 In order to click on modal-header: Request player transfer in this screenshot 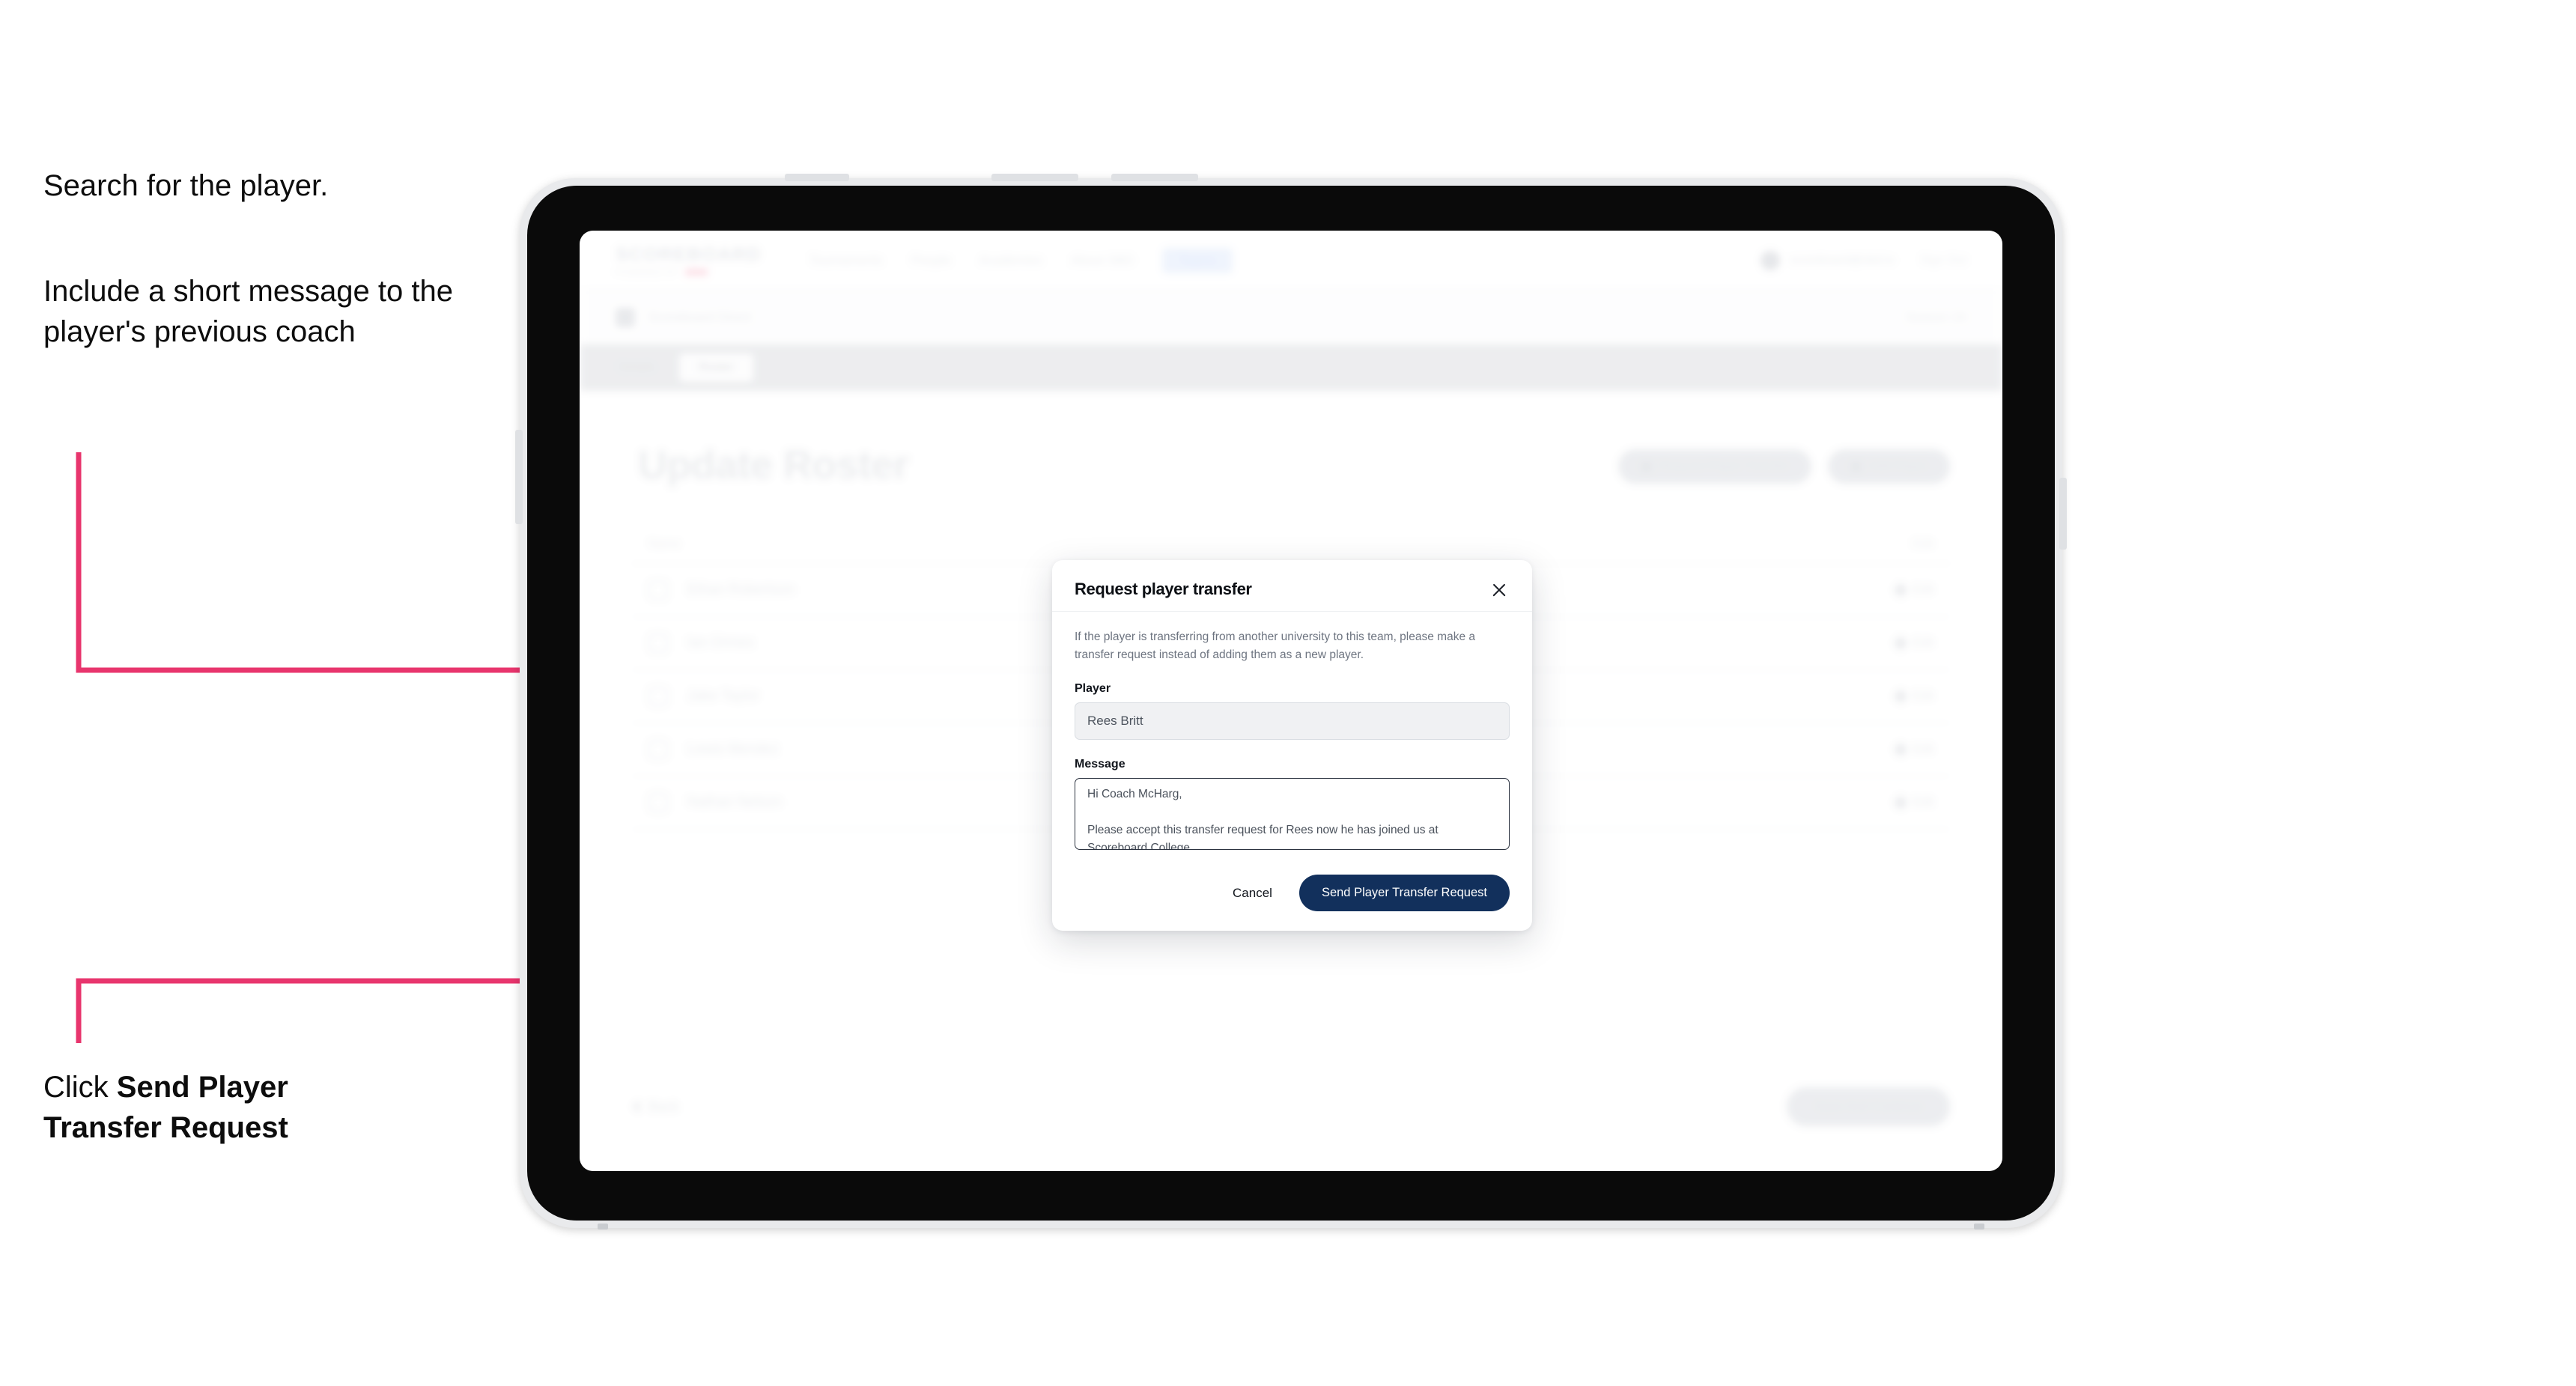, I will do `click(1292, 586)`.